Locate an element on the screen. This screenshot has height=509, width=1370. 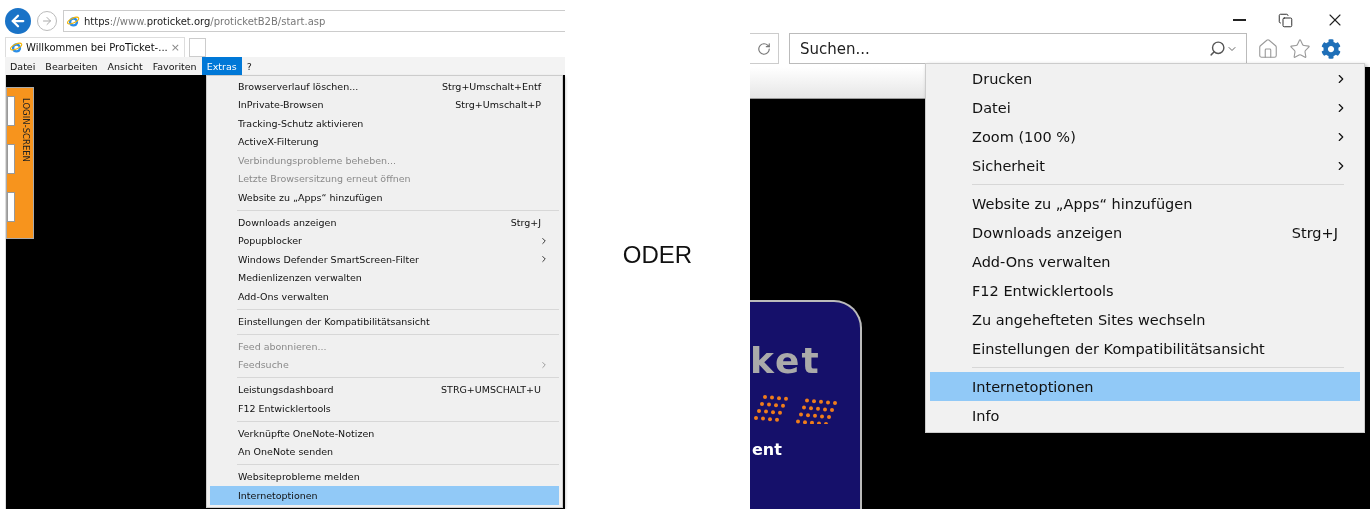
menu-item: ActiveX-Filterung is located at coordinates (384, 141).